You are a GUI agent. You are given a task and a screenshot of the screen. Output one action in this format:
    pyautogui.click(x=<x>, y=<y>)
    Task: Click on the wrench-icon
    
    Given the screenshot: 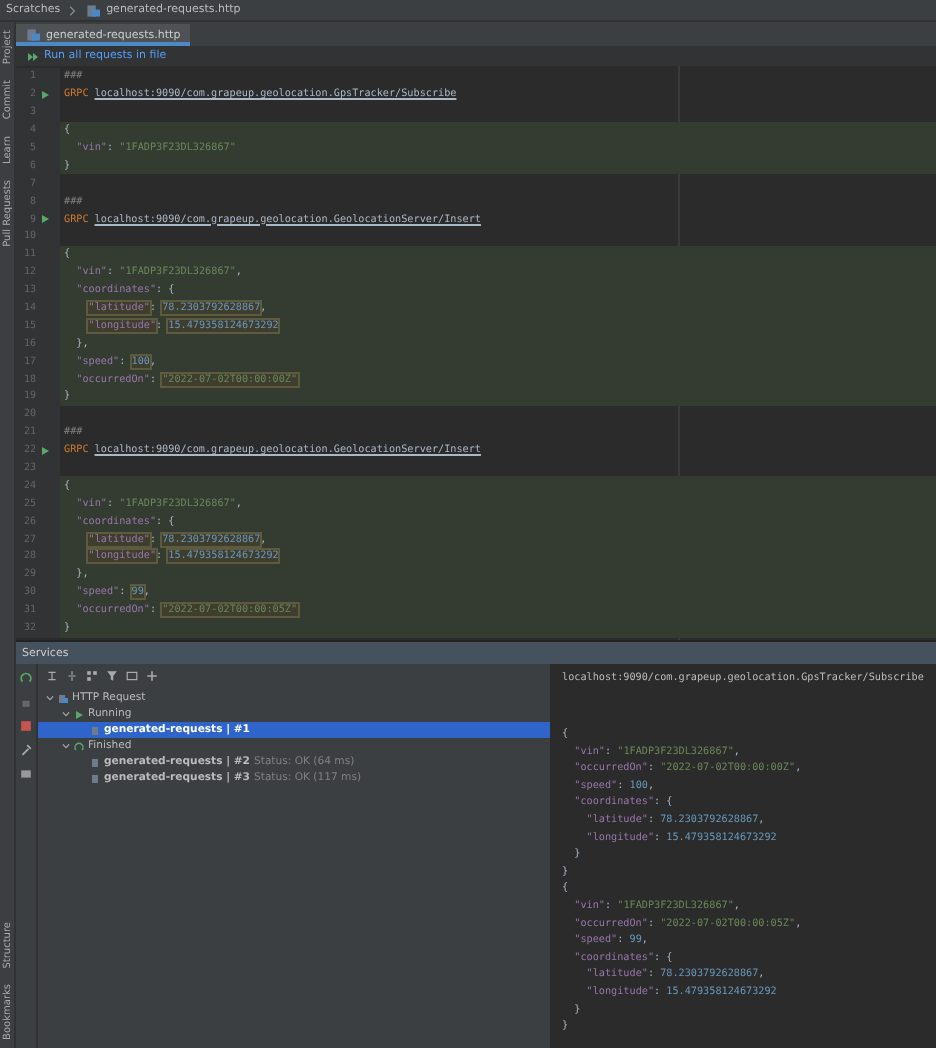 What is the action you would take?
    pyautogui.click(x=26, y=750)
    